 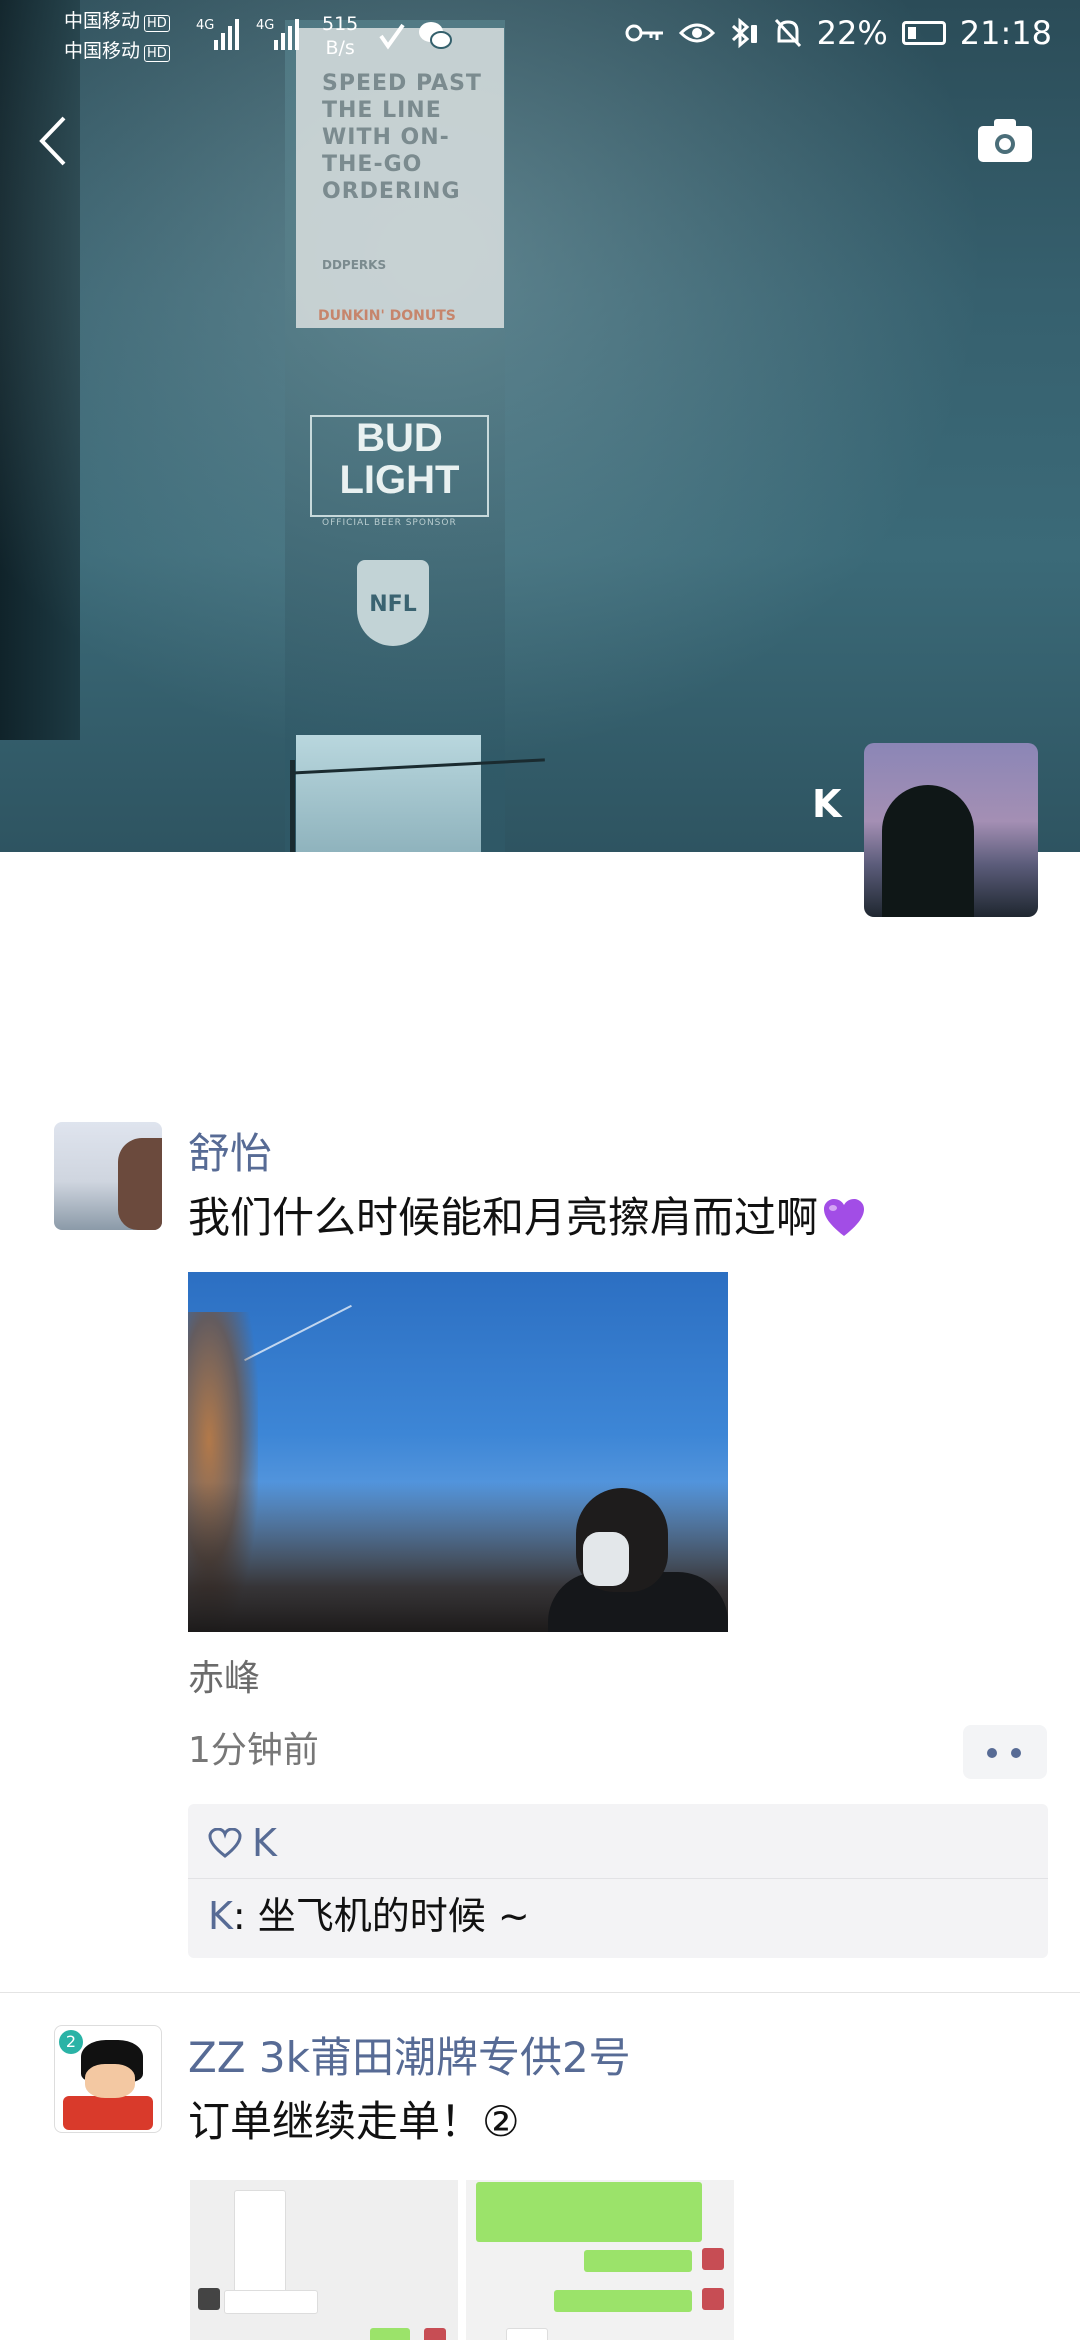 I want to click on heart-outline-icon, so click(x=225, y=1843).